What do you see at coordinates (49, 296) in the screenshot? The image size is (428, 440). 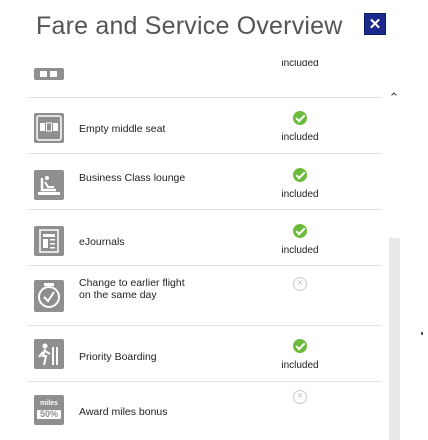 I see `clock-change-icon` at bounding box center [49, 296].